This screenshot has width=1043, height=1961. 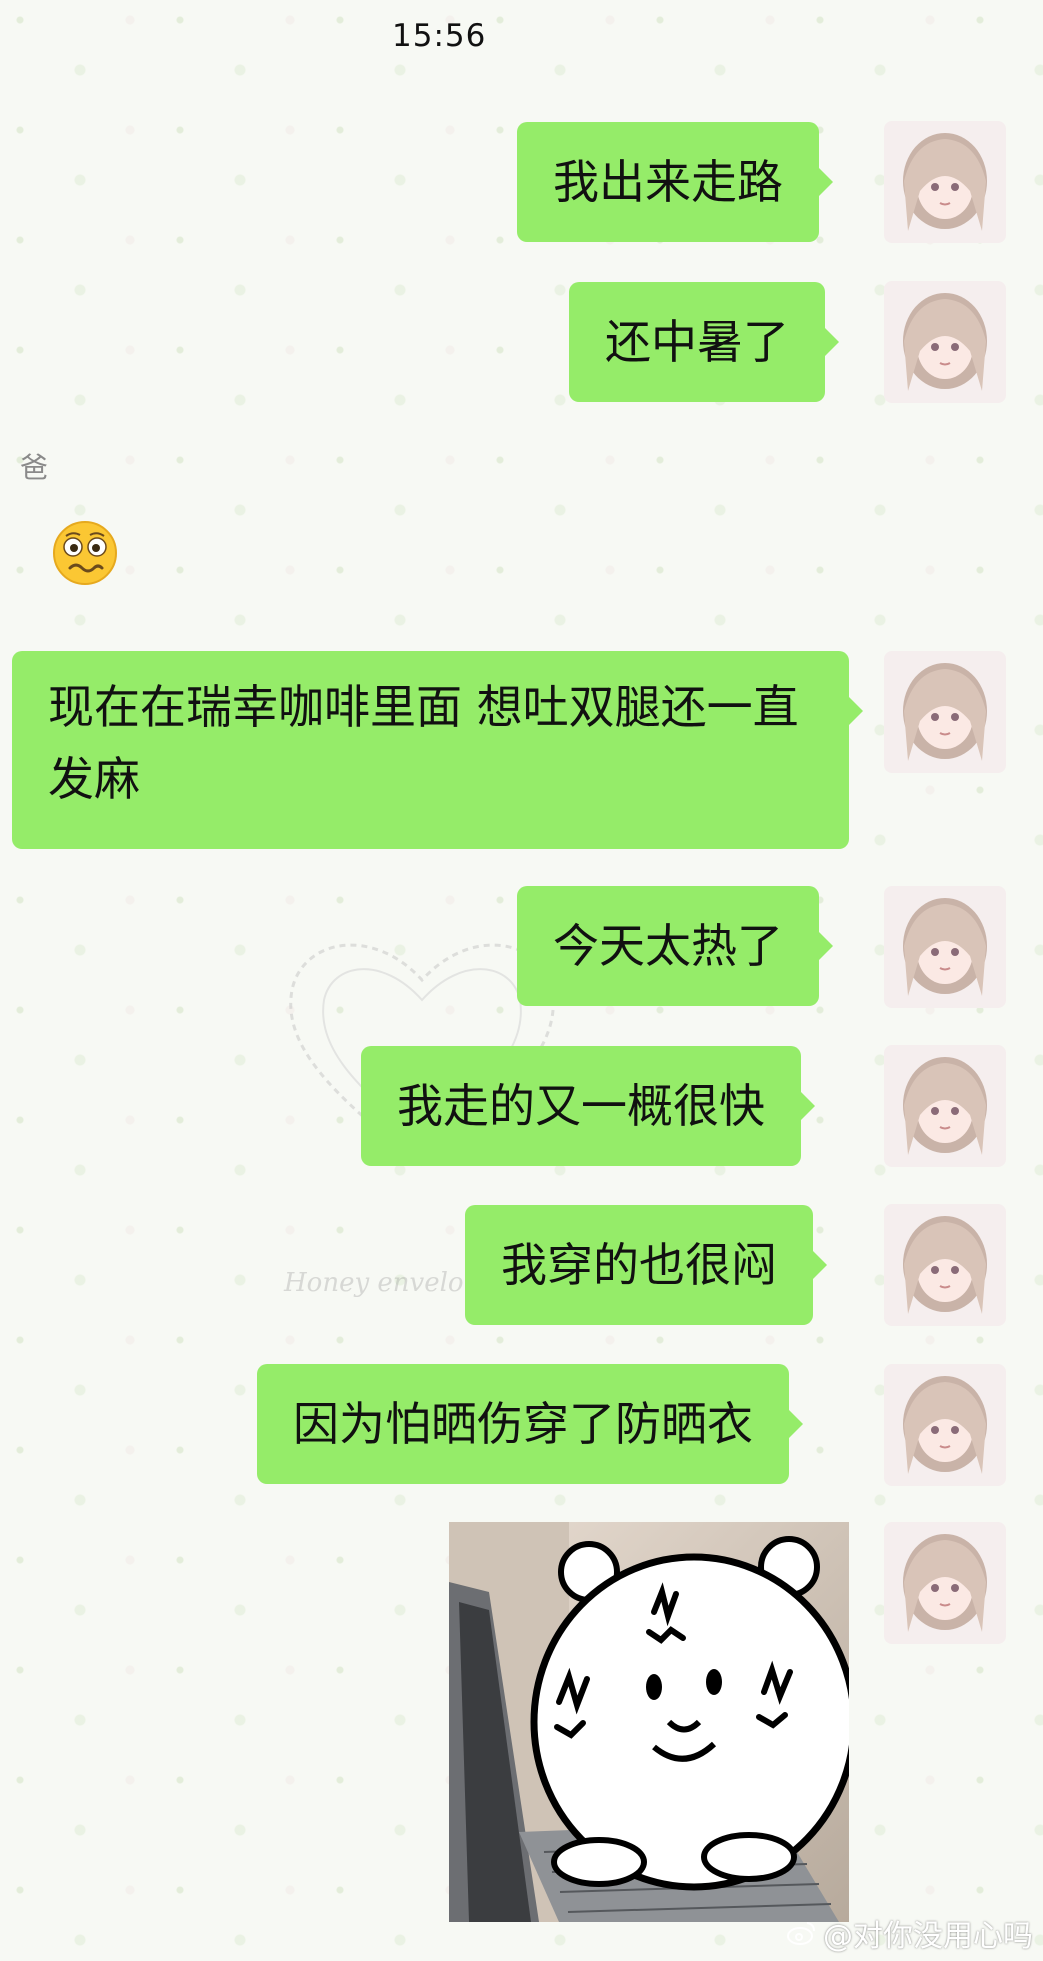 I want to click on weibo-logo-icon, so click(x=801, y=1933).